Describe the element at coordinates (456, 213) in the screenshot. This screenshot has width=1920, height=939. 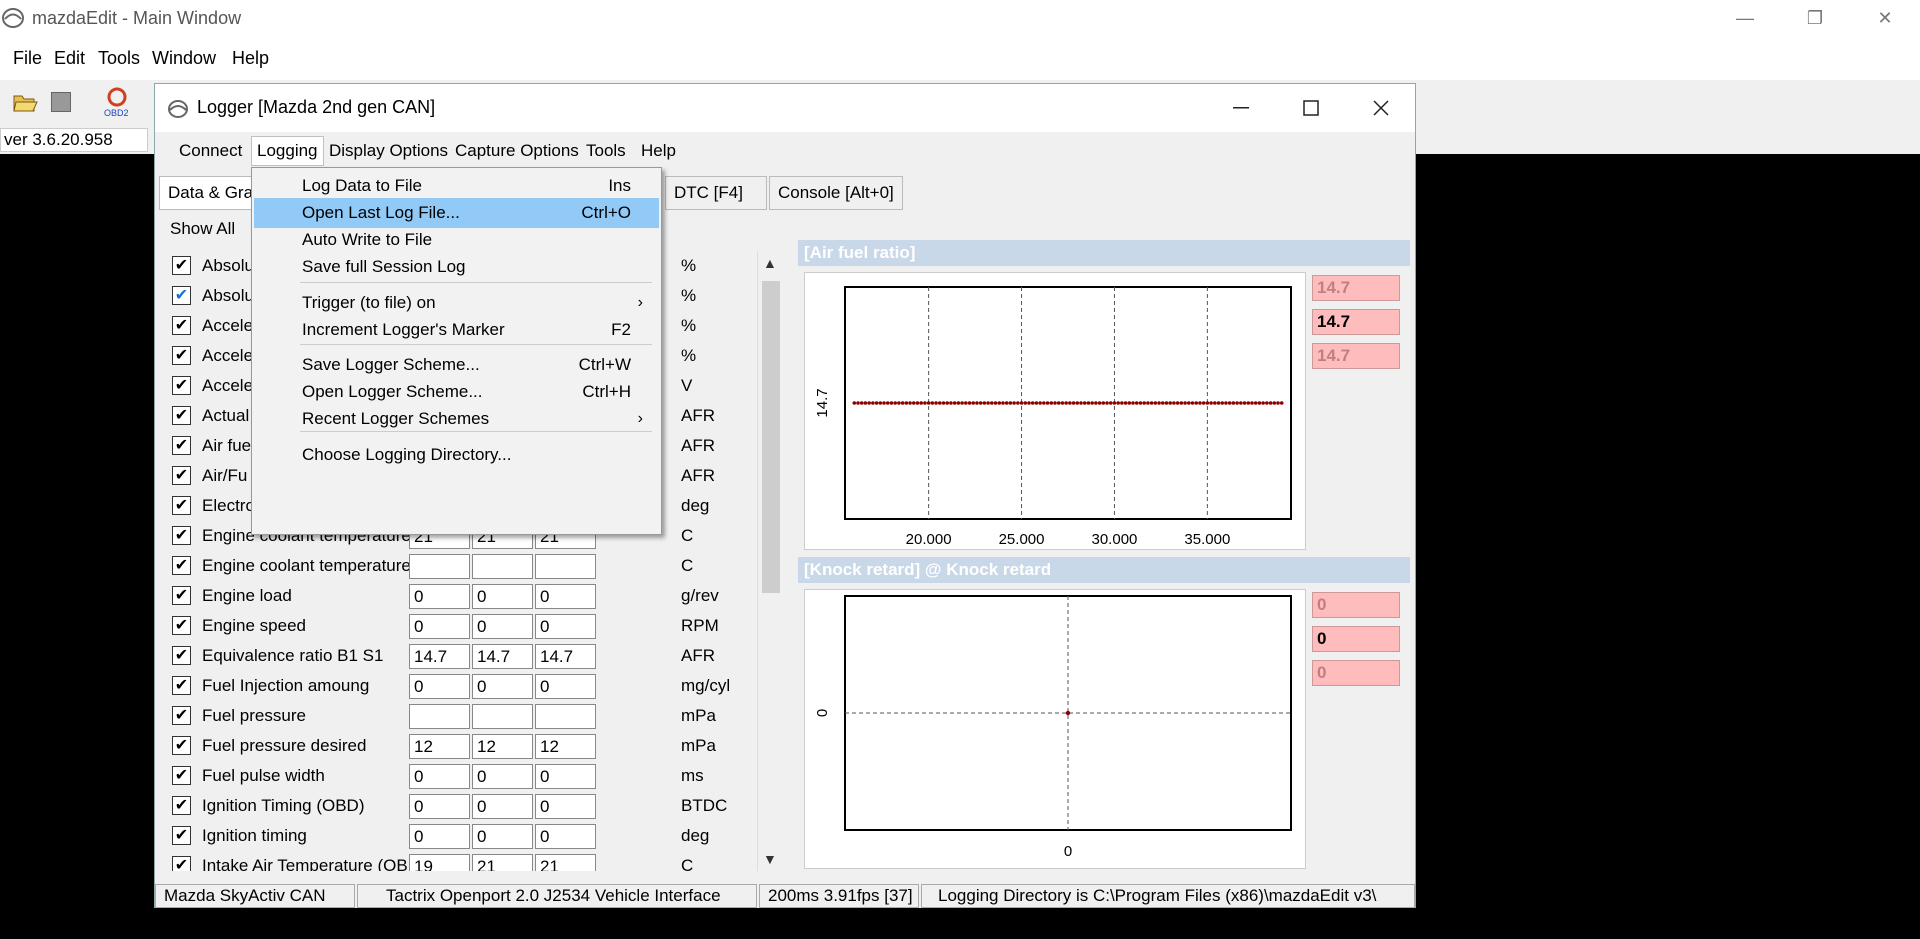
I see `logging-menu-item: Open Last Log File... Ctrl+O` at that location.